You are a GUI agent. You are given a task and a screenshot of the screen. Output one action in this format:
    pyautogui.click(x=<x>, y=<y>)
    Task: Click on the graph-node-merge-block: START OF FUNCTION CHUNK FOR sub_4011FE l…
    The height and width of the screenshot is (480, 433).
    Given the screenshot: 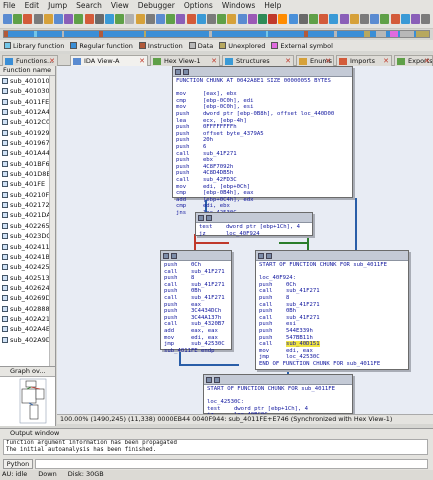 What is the action you would take?
    pyautogui.click(x=278, y=394)
    